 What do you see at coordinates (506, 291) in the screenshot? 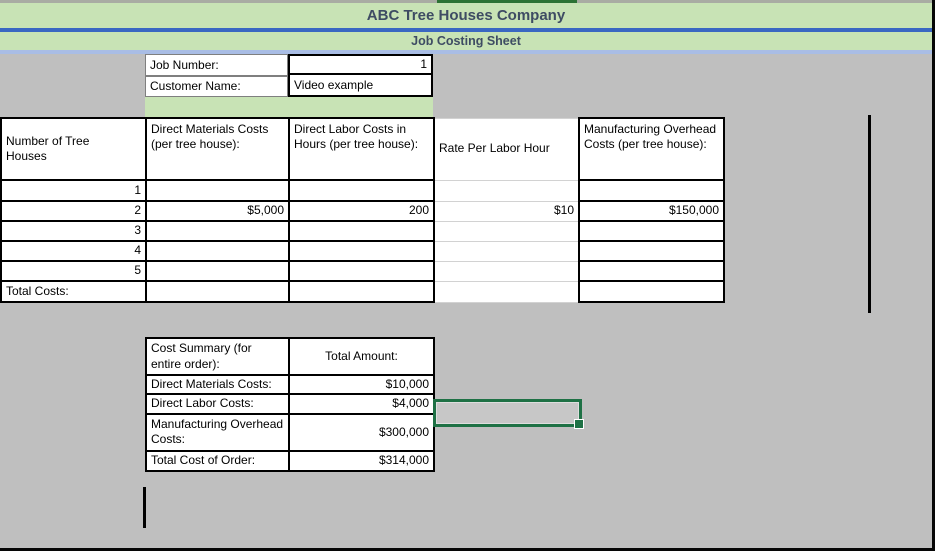
I see `cell-total-rate` at bounding box center [506, 291].